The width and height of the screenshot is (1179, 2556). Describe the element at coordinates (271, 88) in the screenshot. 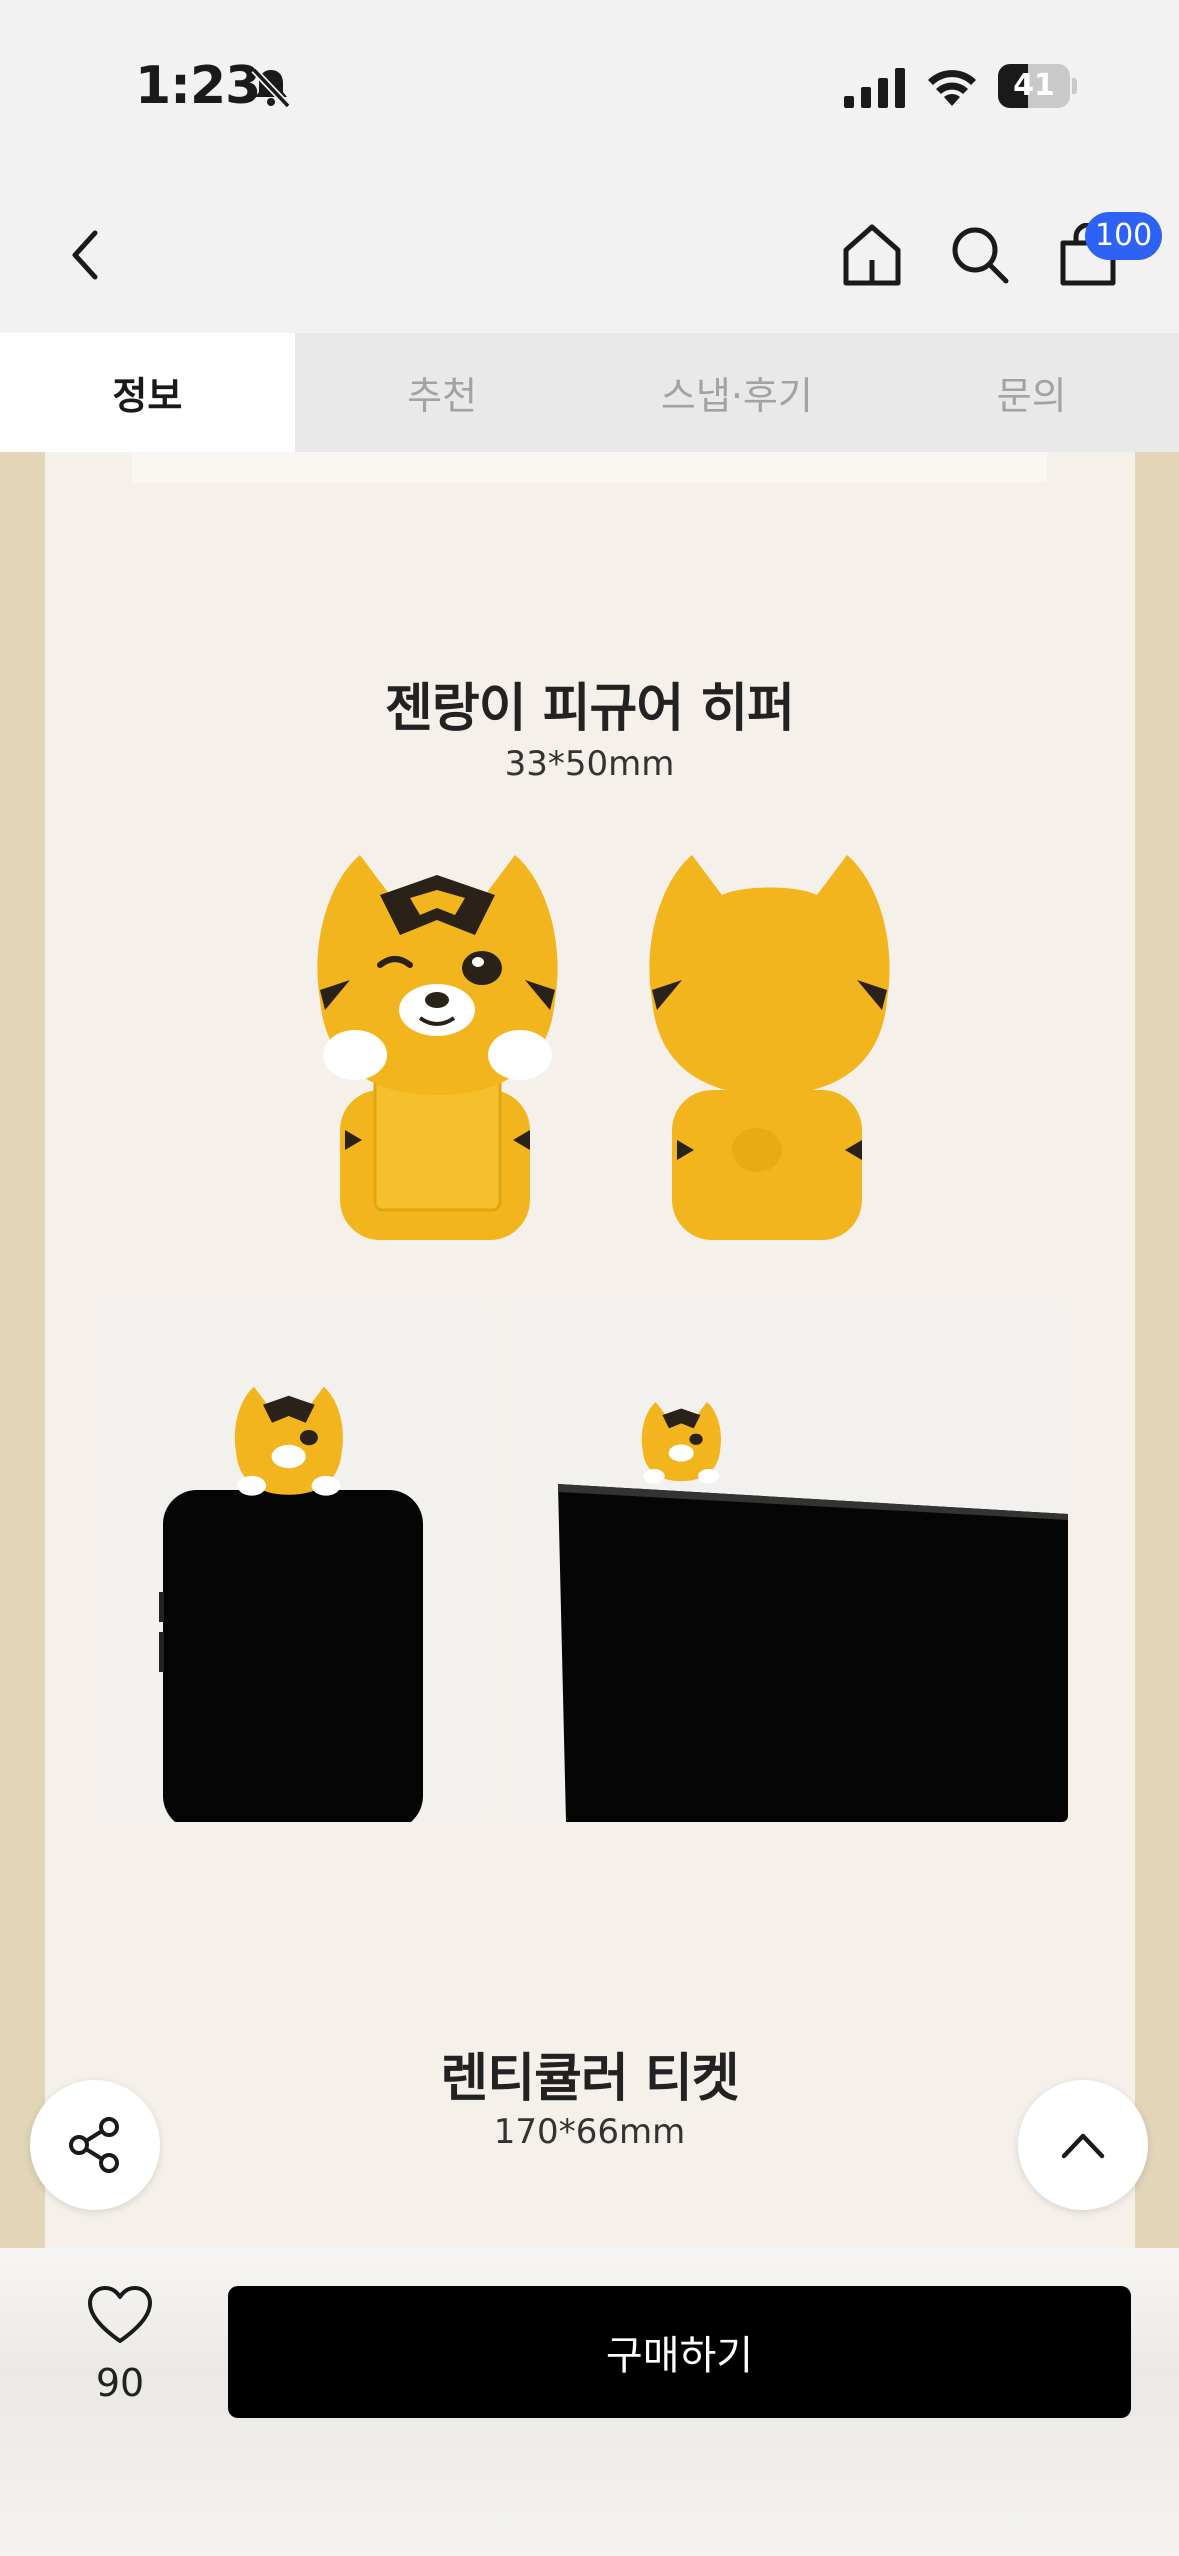

I see `bell-slash-icon` at that location.